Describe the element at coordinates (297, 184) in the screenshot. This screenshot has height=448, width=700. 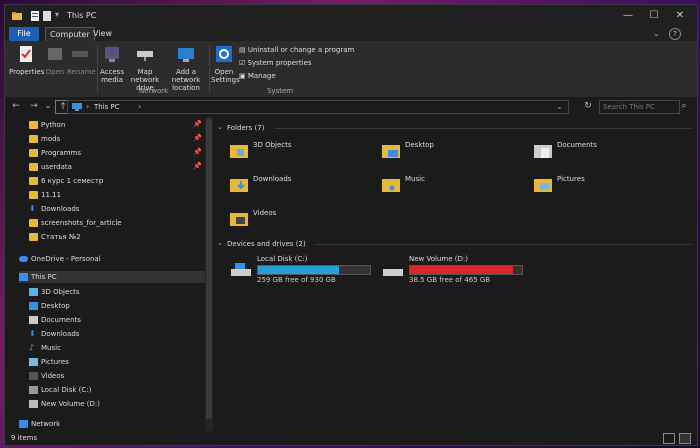
I see `folder-tile-downloads: Downloads` at that location.